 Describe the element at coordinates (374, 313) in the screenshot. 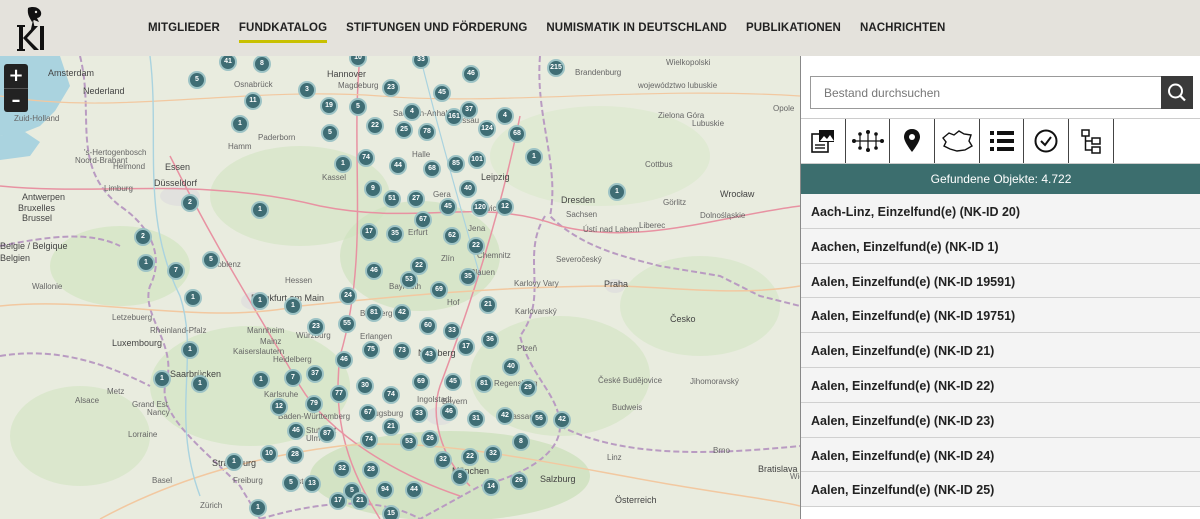

I see `map-cluster-marker: 81` at that location.